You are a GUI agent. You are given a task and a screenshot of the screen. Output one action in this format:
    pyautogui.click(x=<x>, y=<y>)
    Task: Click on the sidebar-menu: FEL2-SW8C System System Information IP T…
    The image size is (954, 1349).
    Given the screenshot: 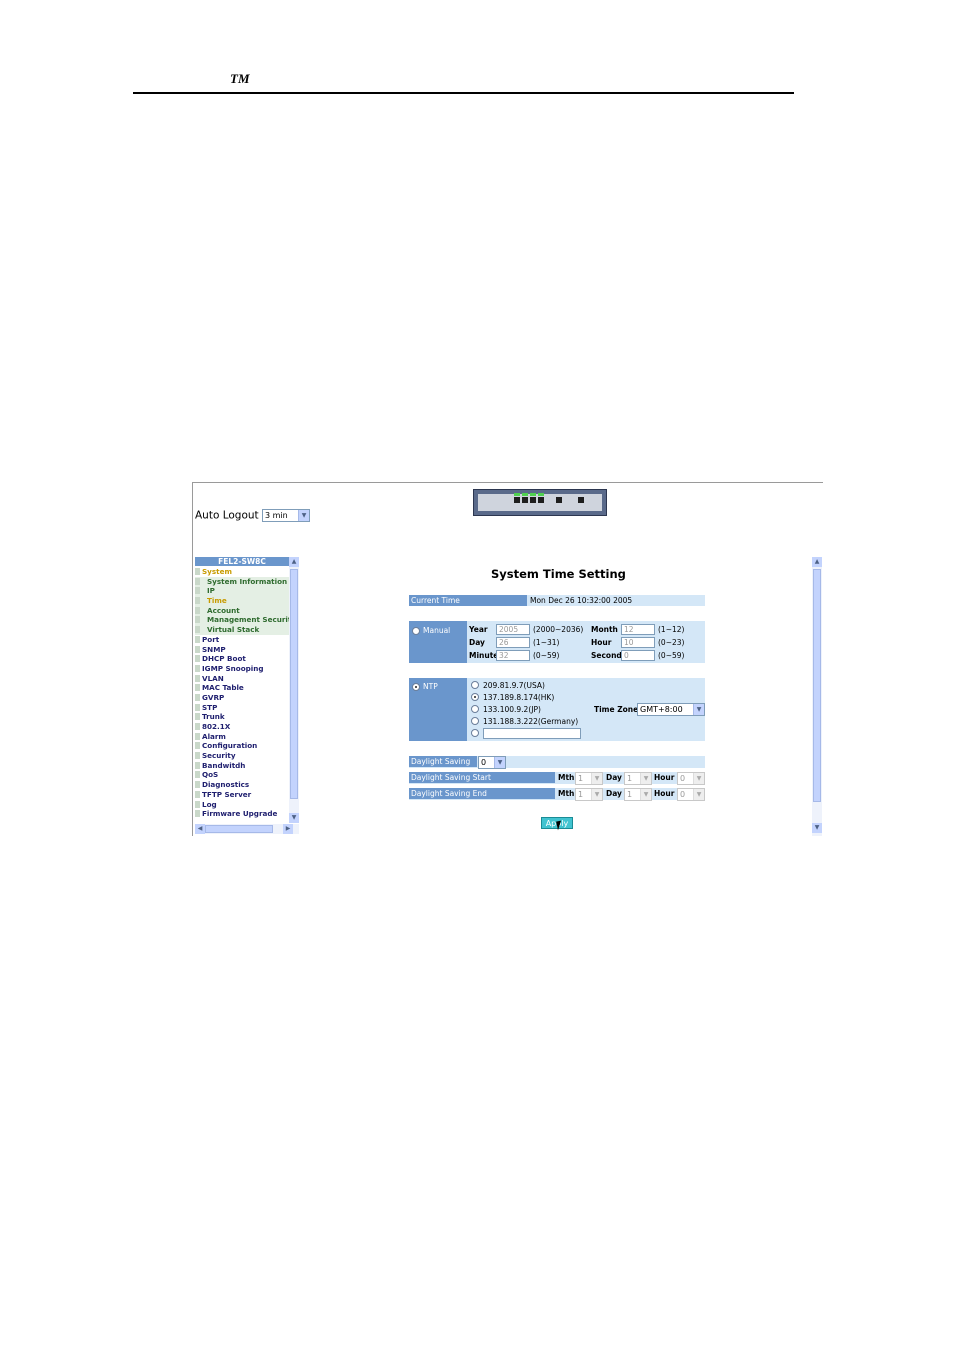 What is the action you would take?
    pyautogui.click(x=242, y=690)
    